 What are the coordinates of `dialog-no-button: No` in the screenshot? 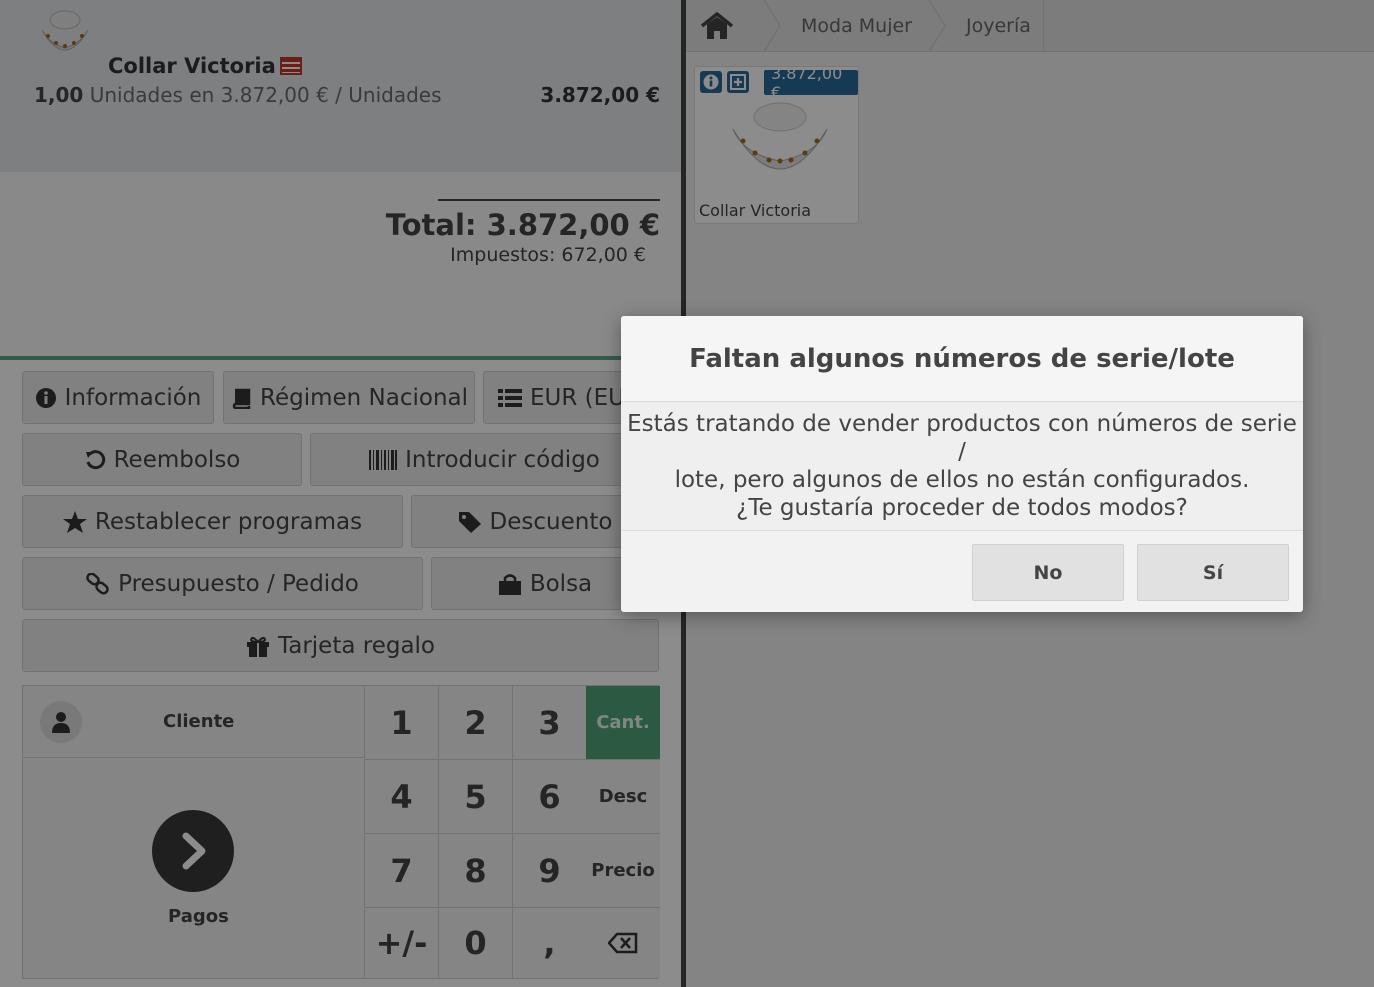 It's located at (1048, 572).